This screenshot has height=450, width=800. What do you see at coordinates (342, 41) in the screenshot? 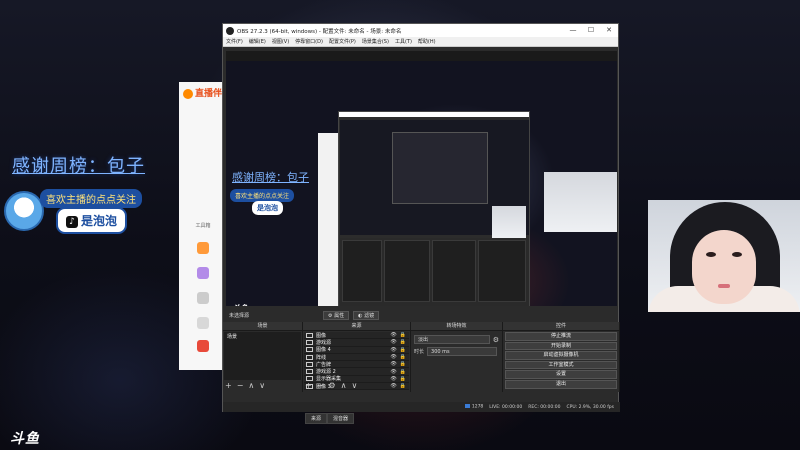
I see `menu-profile: 配置文件(P)` at bounding box center [342, 41].